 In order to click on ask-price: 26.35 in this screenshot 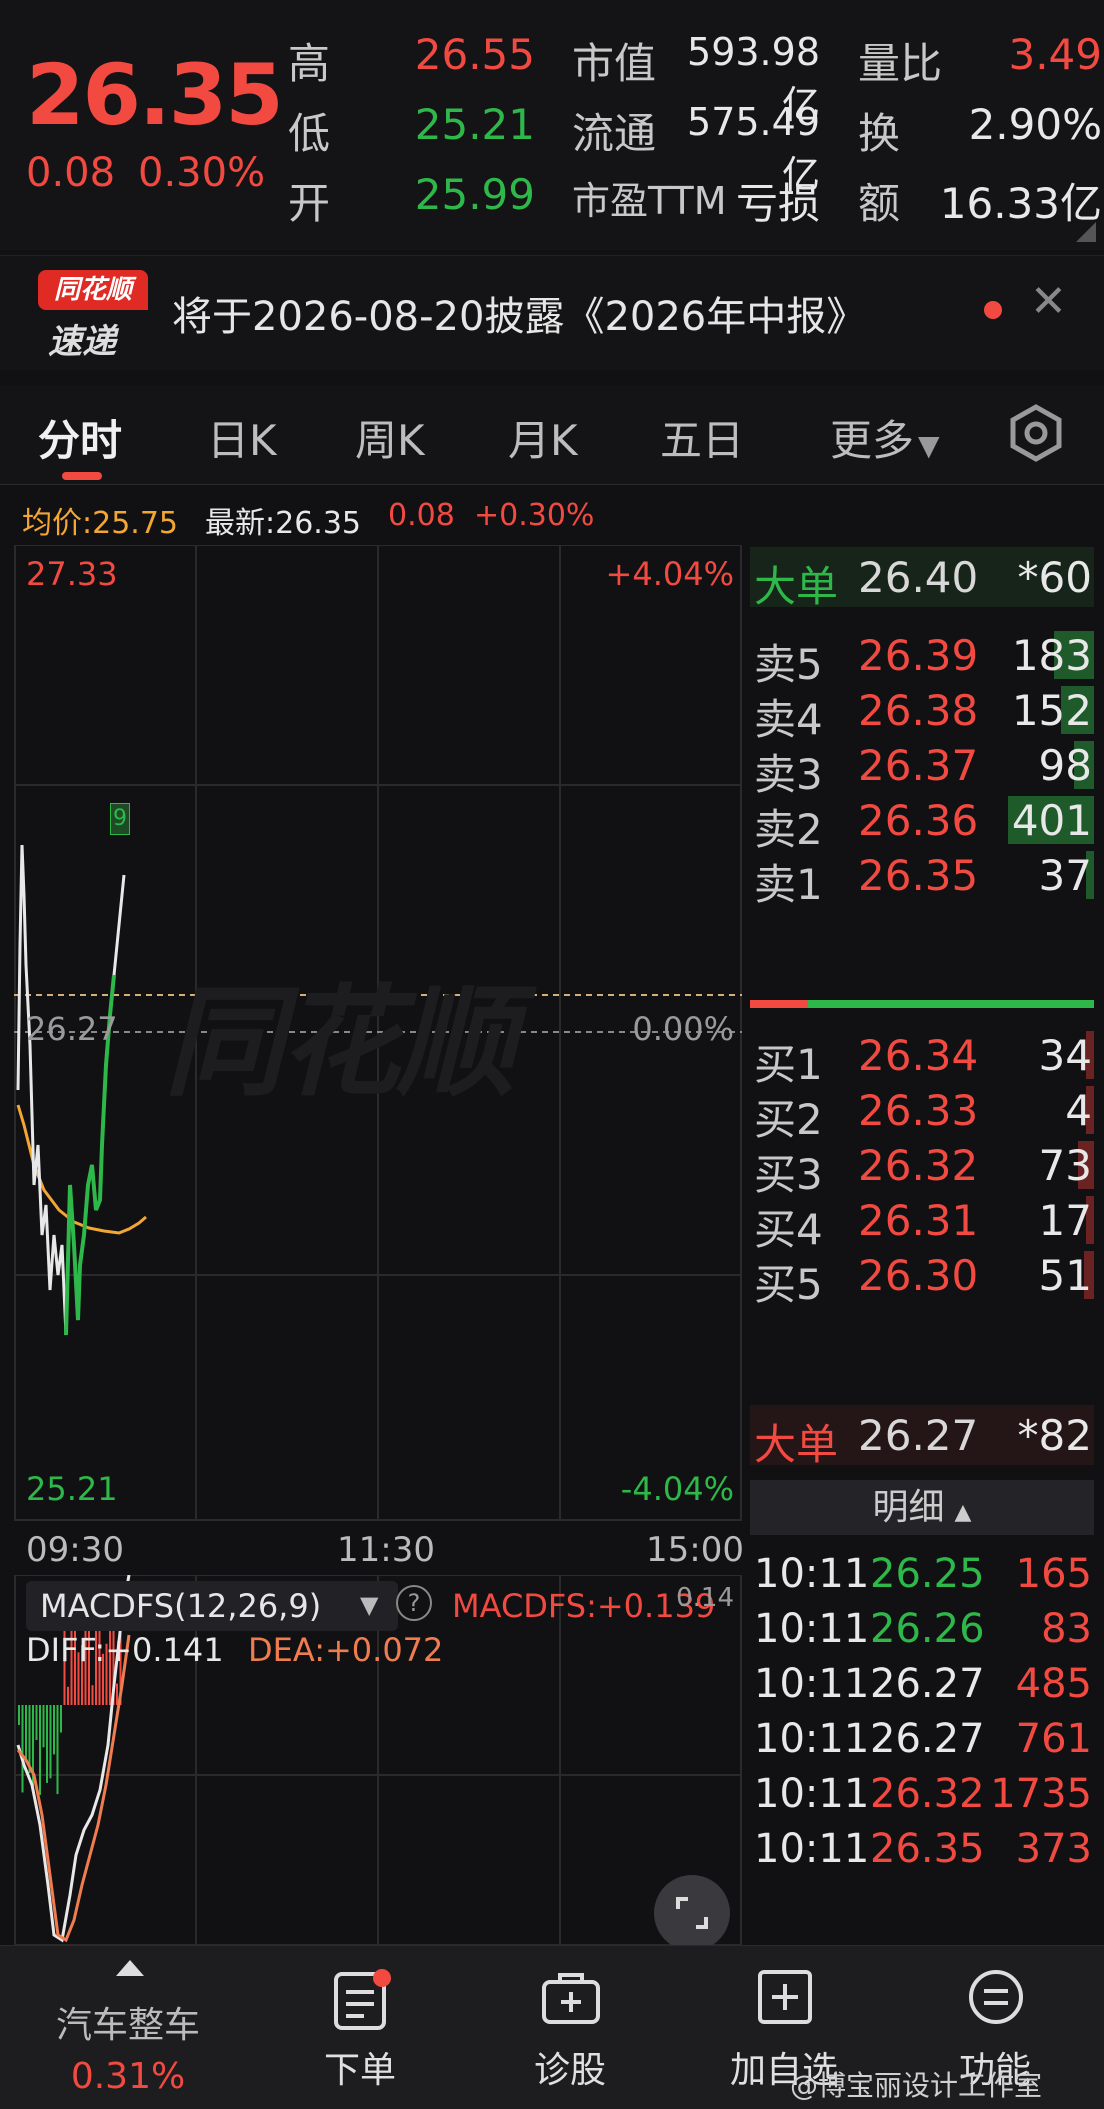, I will do `click(918, 875)`.